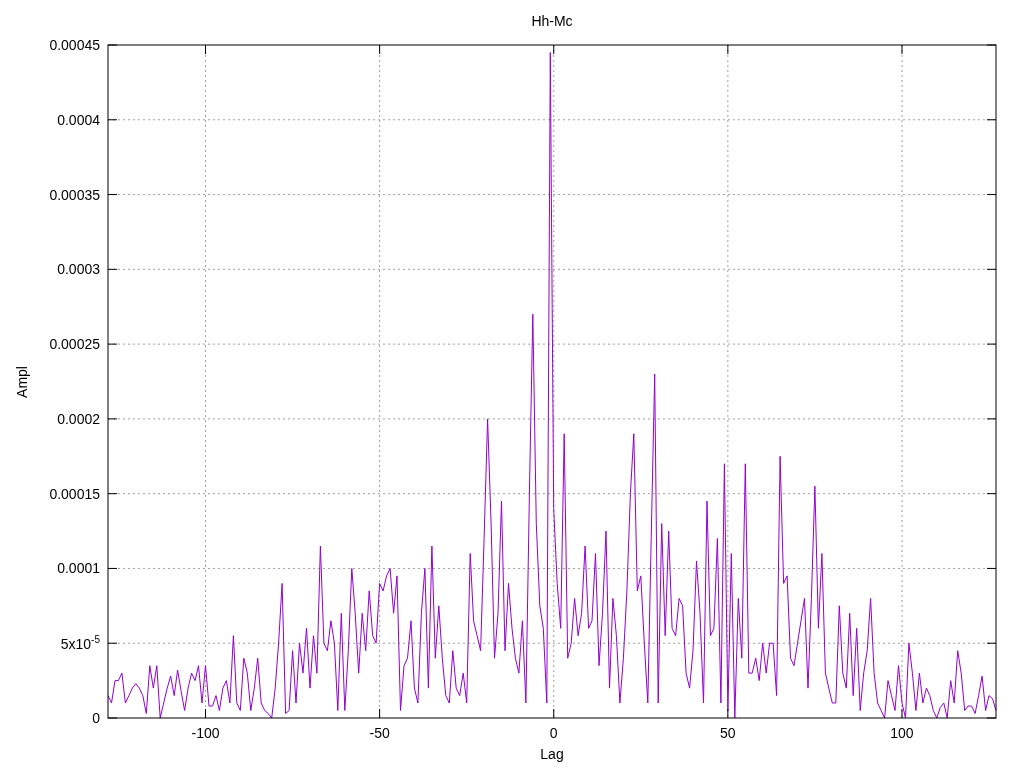  I want to click on tick-label: 0.00025, so click(74, 344).